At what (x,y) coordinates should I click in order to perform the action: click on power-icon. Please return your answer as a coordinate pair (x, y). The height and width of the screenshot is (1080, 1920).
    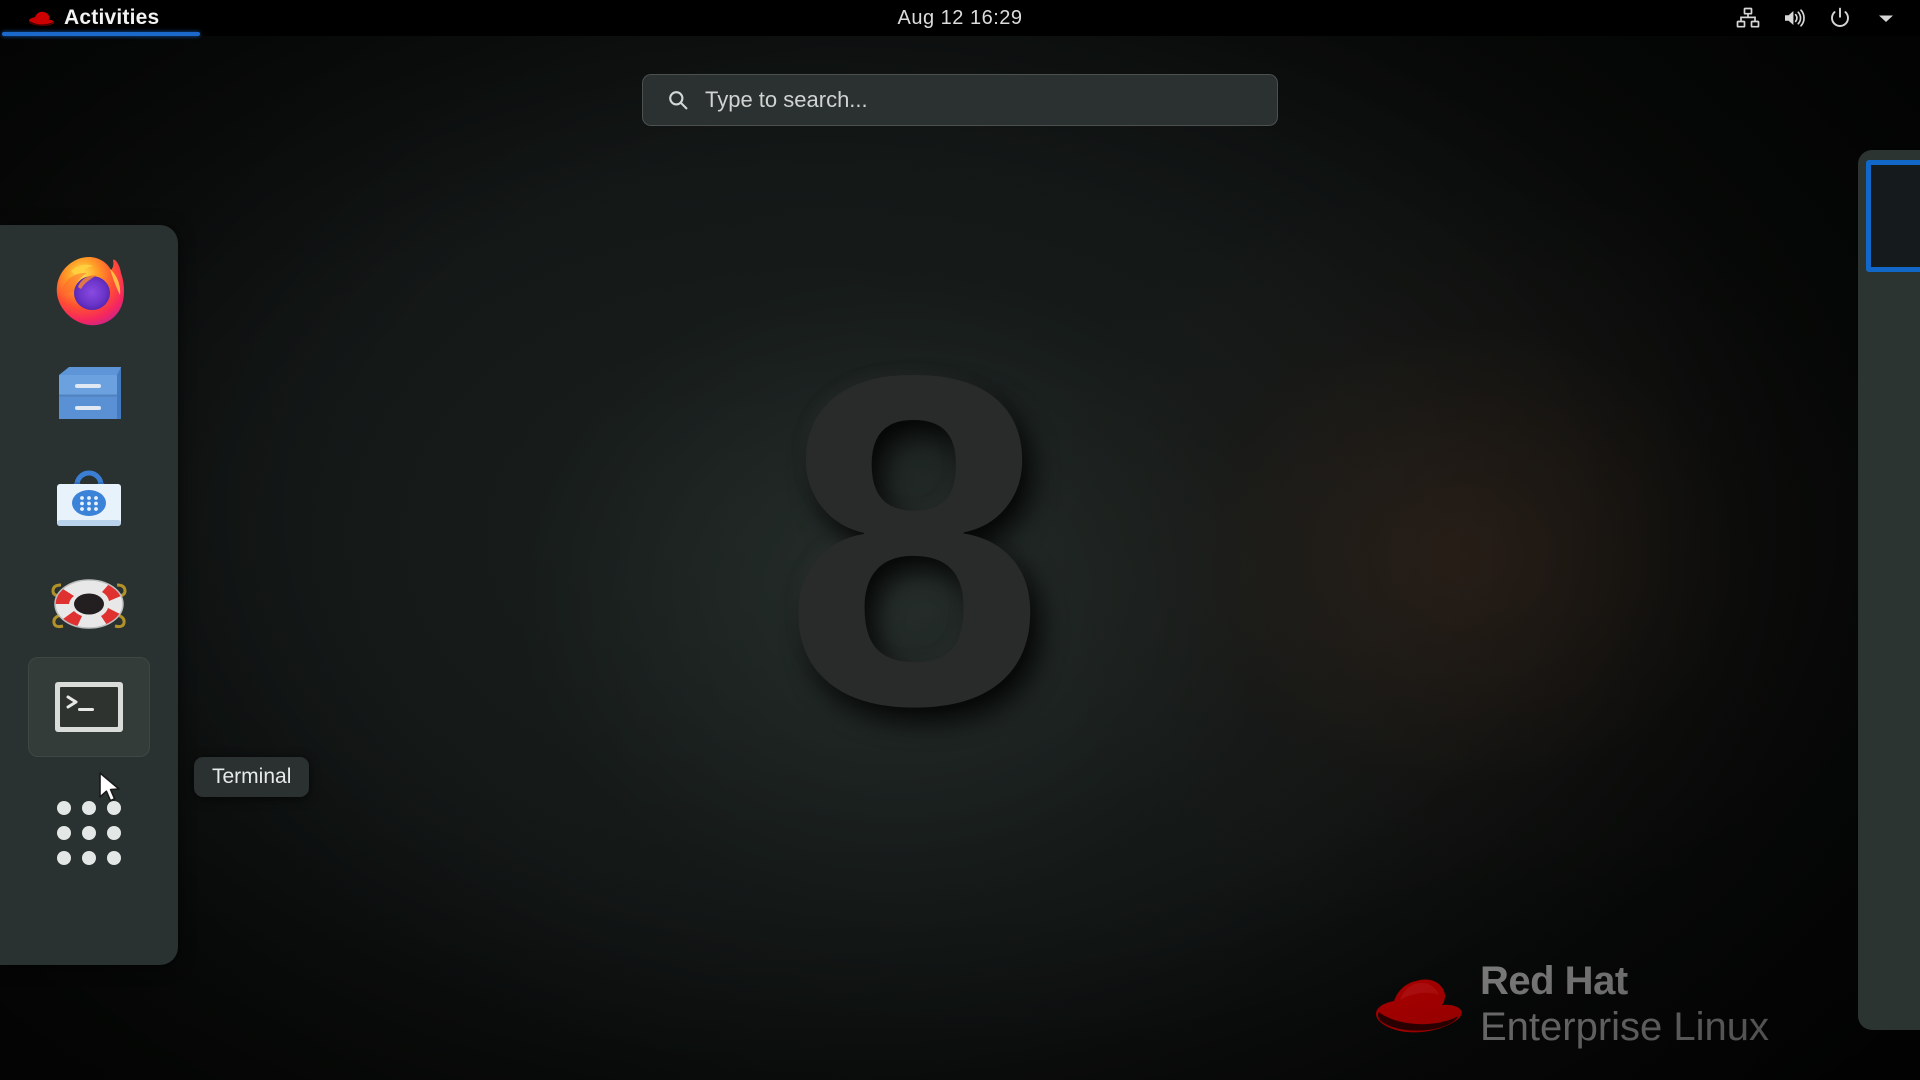
    Looking at the image, I should click on (1840, 18).